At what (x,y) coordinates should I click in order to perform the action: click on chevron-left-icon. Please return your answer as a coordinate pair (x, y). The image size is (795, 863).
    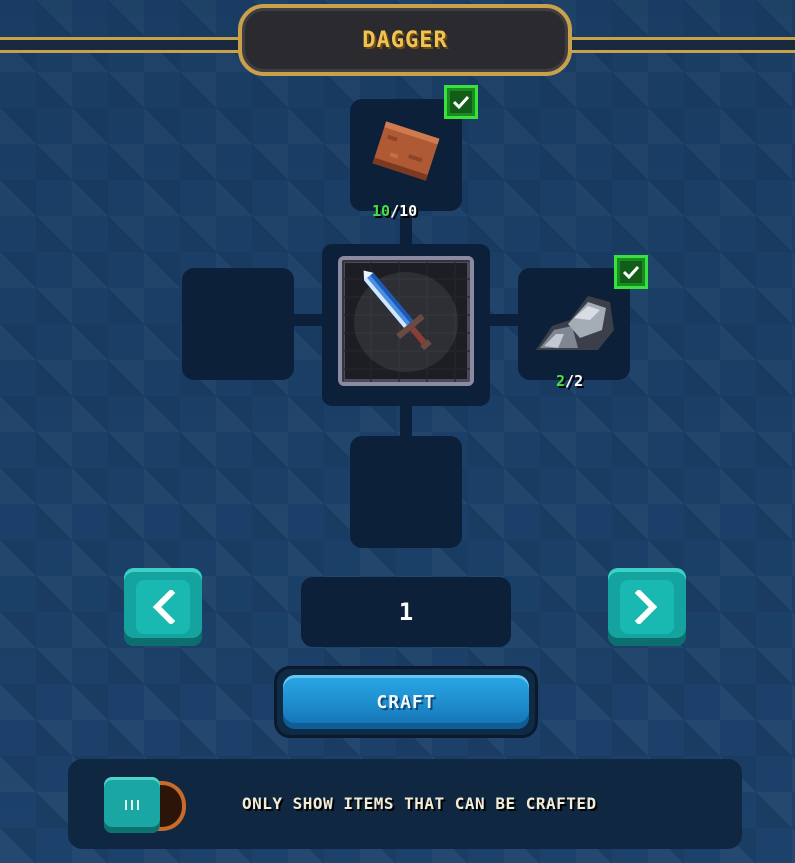
    Looking at the image, I should click on (164, 607).